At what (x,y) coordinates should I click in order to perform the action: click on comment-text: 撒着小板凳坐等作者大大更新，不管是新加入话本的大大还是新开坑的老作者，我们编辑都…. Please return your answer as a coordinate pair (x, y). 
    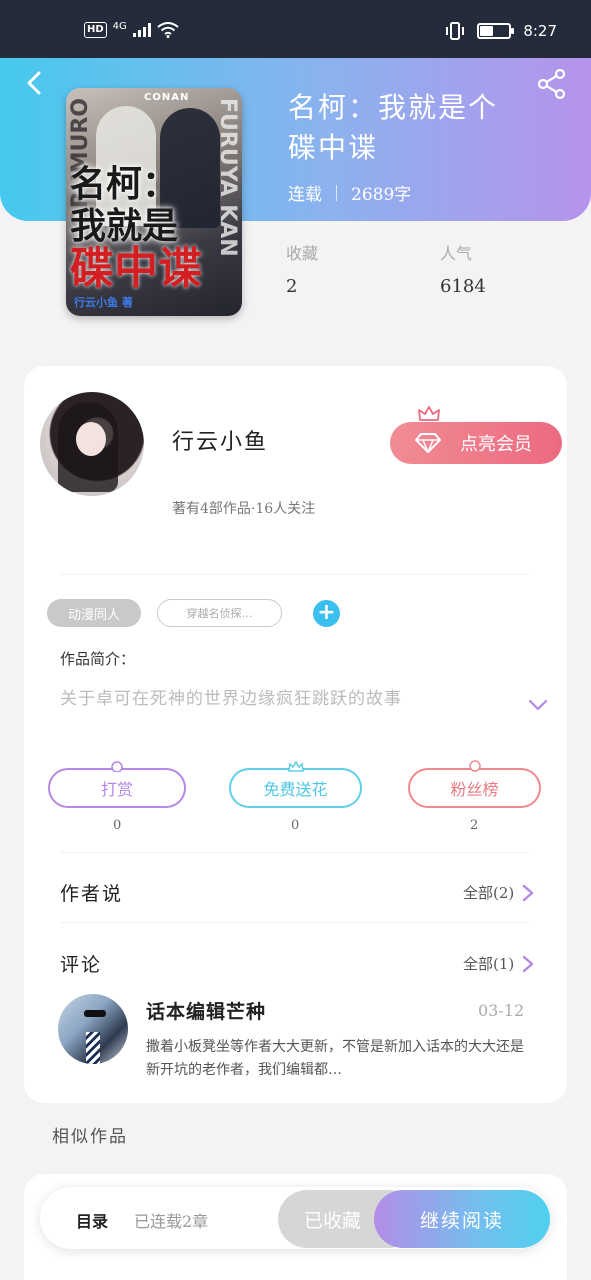
    Looking at the image, I should click on (338, 1059).